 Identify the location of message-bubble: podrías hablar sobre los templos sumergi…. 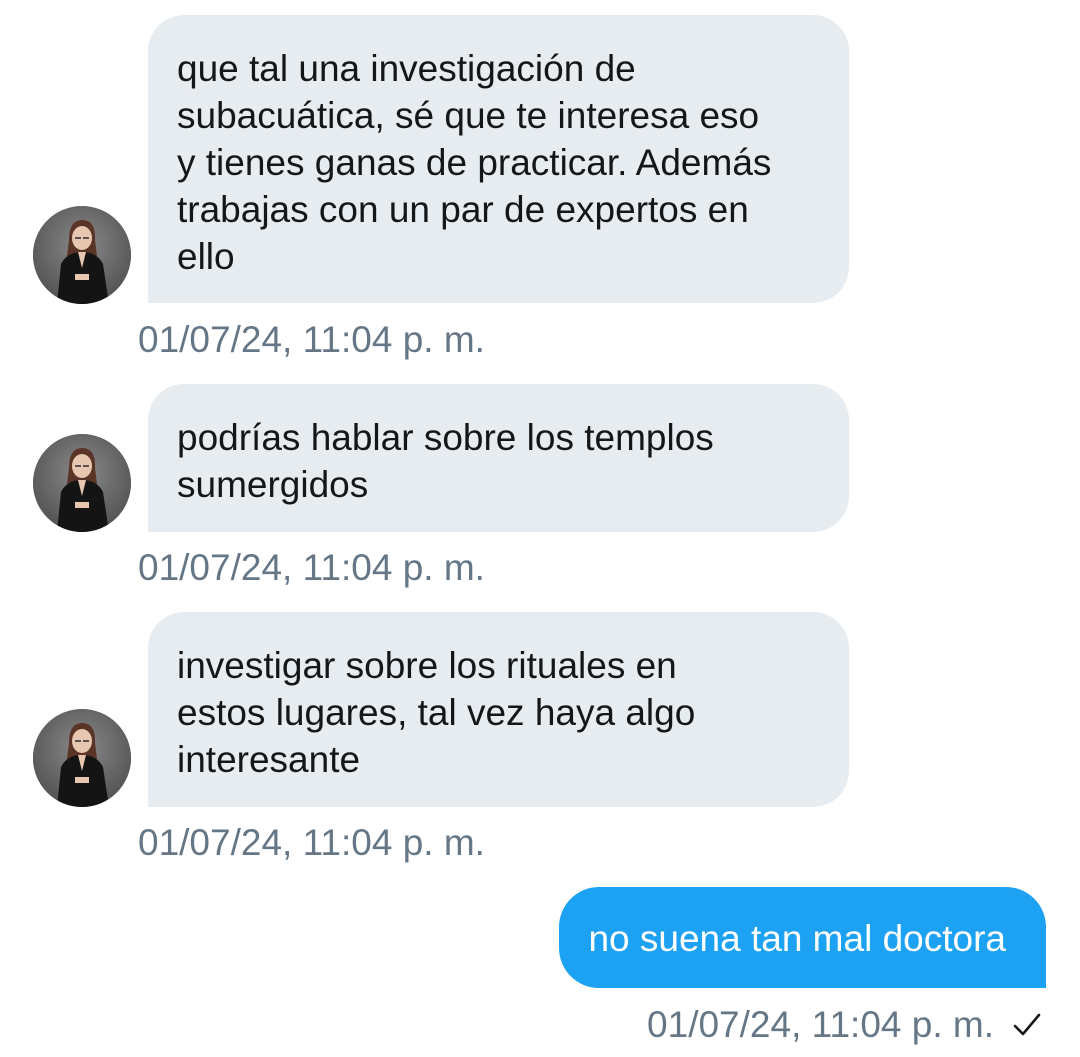
(498, 458).